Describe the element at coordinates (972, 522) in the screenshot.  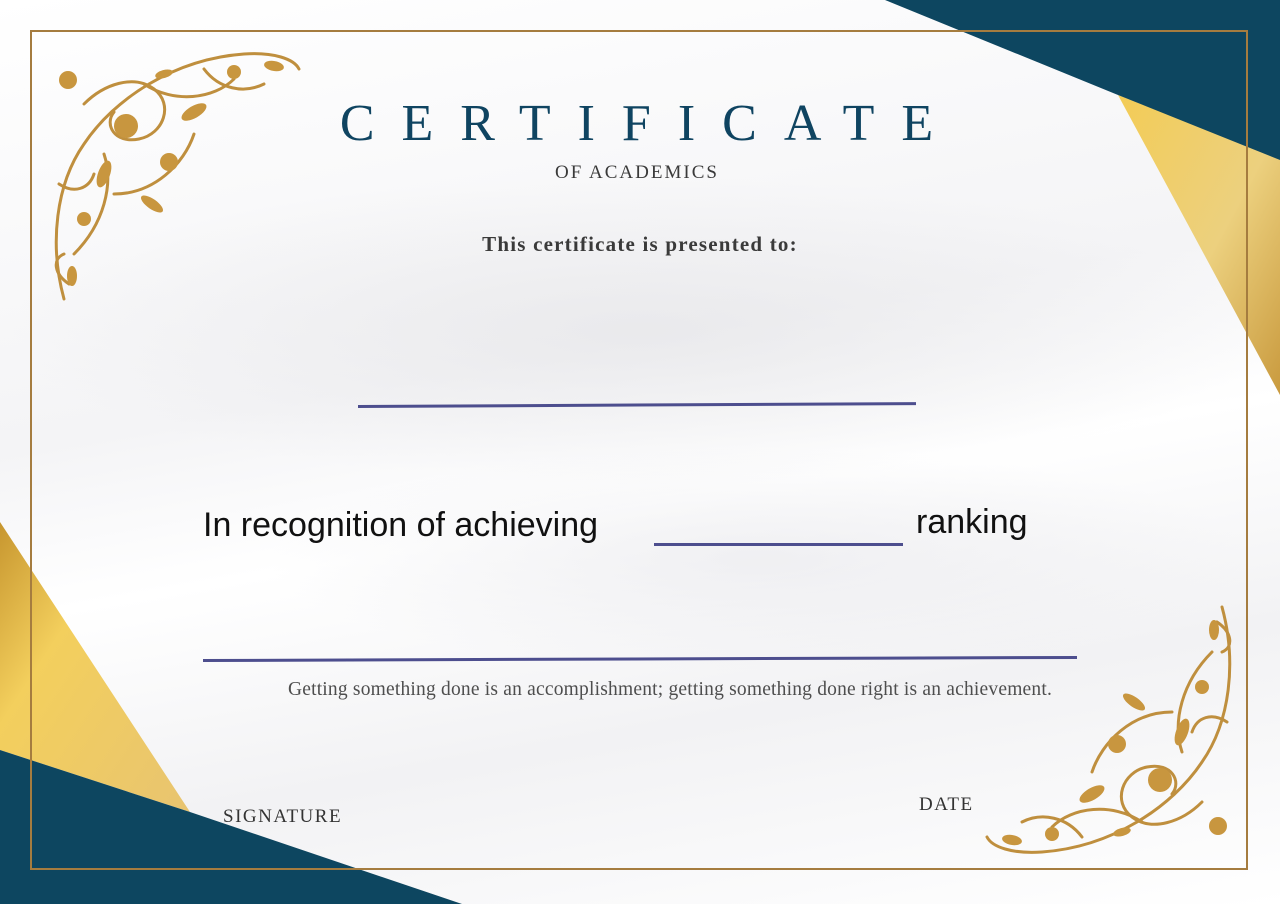
I see `ranking-text: ranking` at that location.